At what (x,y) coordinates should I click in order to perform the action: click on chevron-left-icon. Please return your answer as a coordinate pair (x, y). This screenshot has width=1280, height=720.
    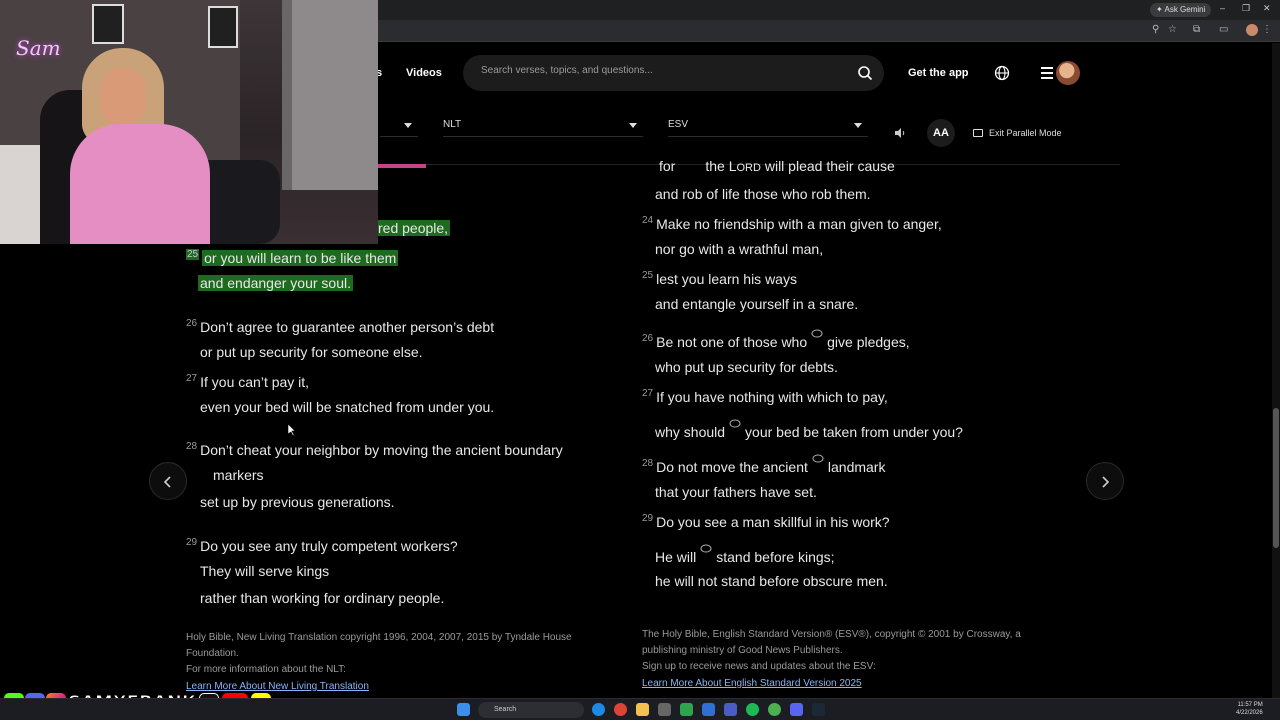
    Looking at the image, I should click on (167, 482).